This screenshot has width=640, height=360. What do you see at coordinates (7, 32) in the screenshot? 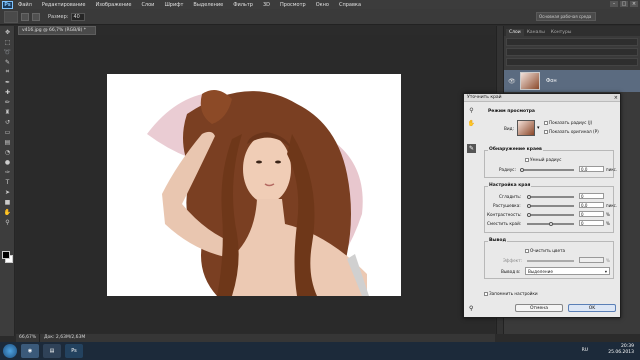
I see `move-tool-icon: ✥` at bounding box center [7, 32].